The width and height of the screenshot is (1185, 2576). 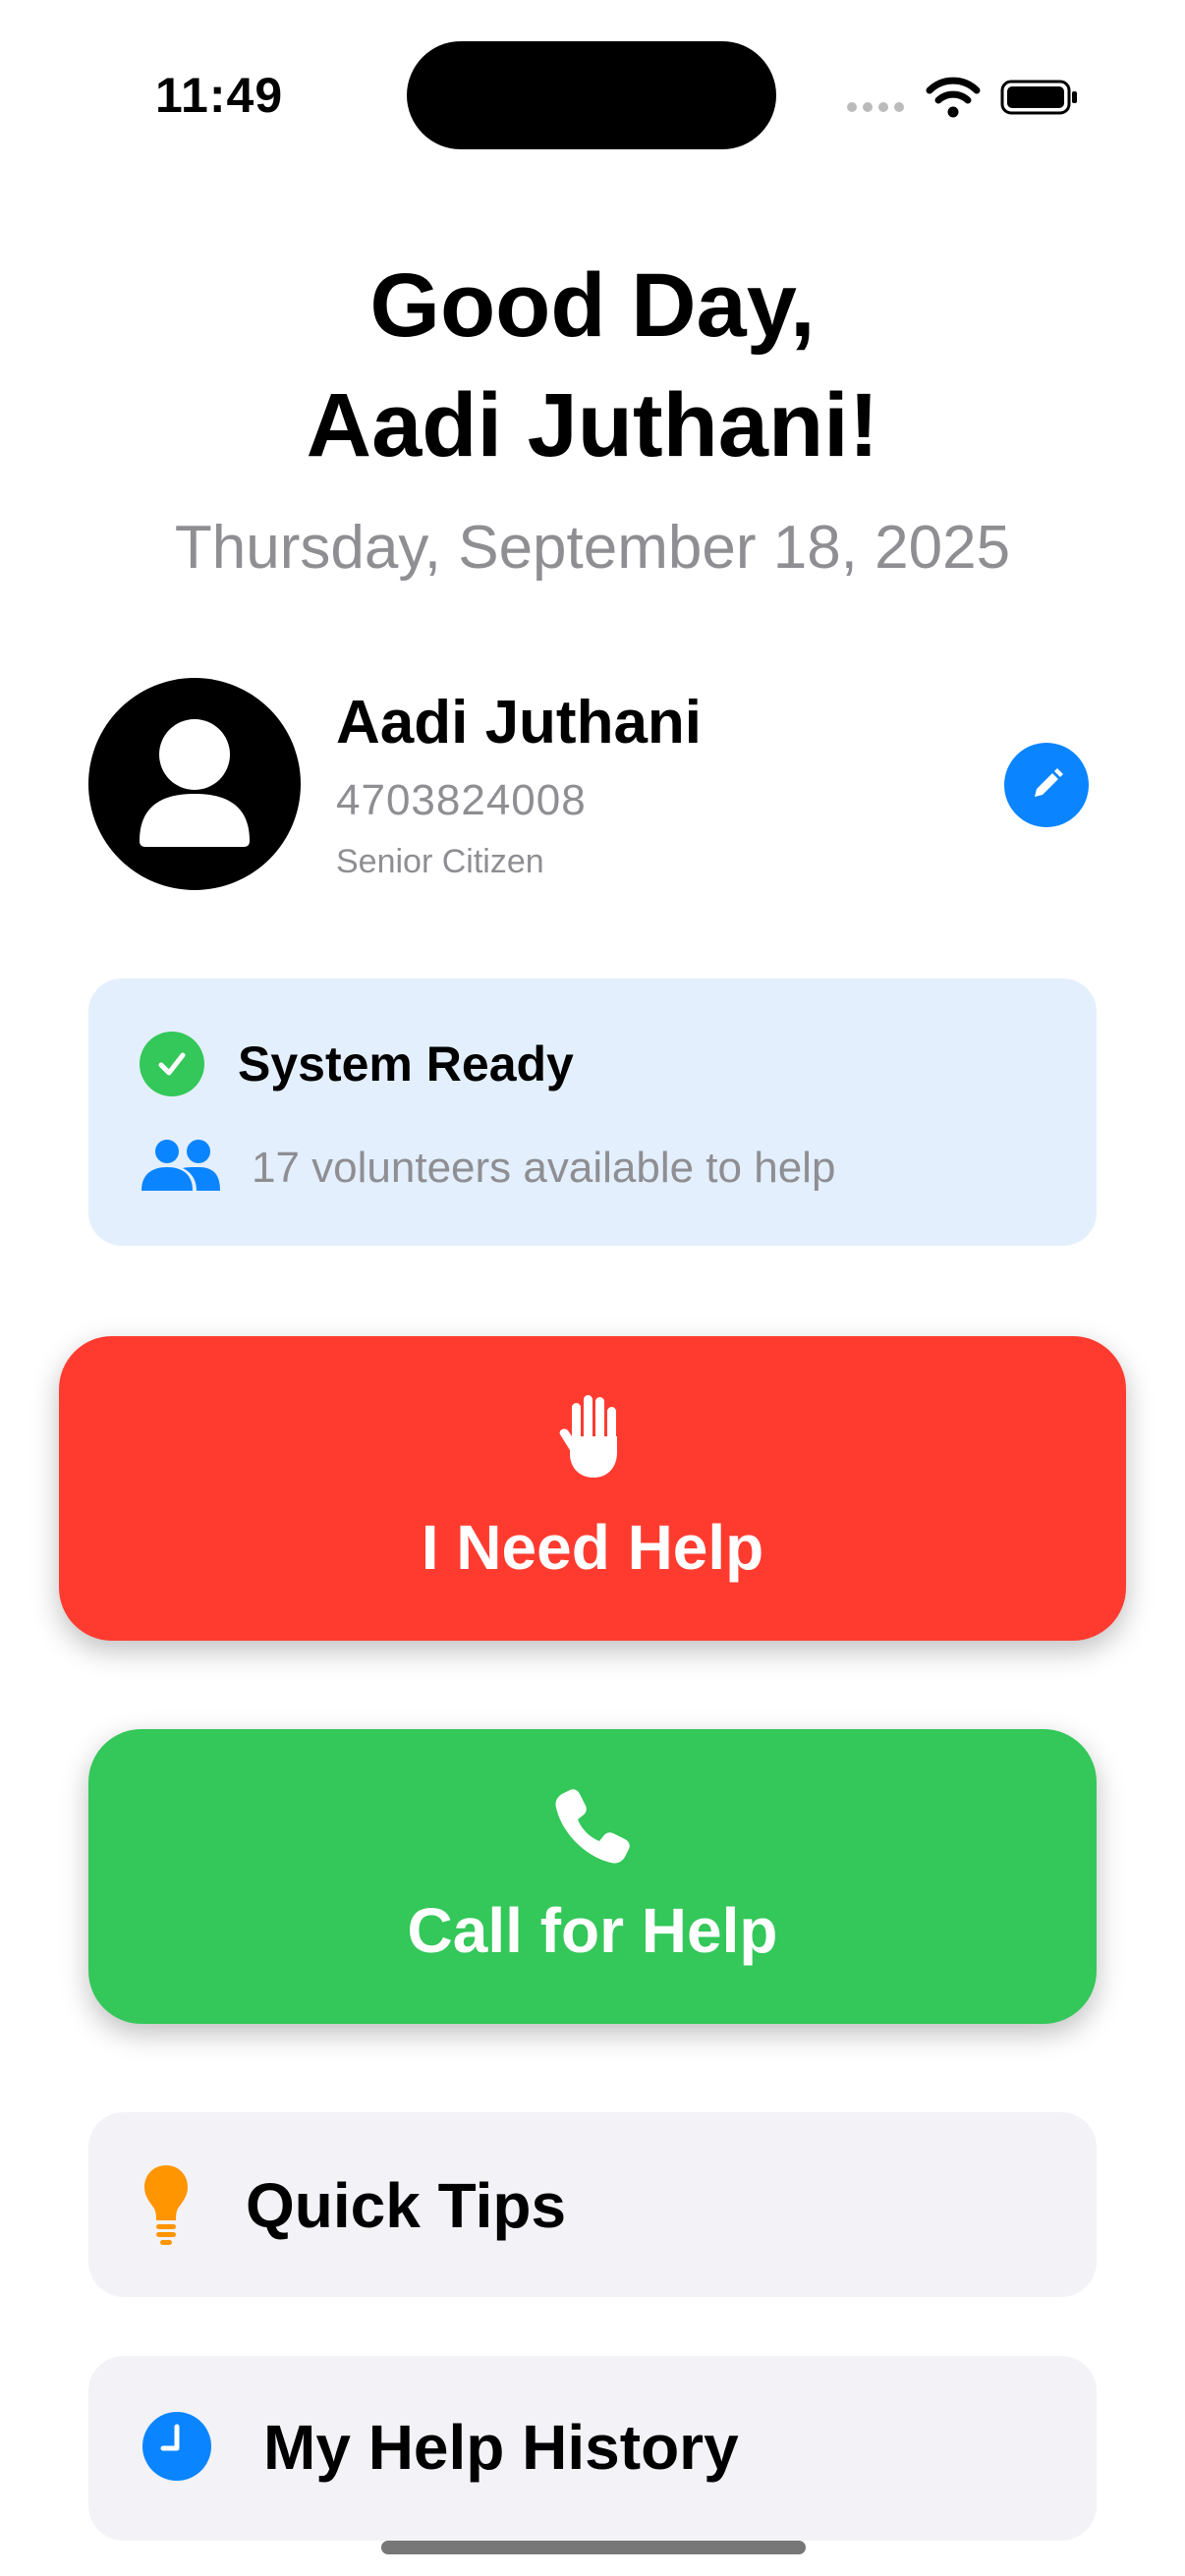 I want to click on current-date: Thursday, September 18, 2025, so click(x=592, y=548).